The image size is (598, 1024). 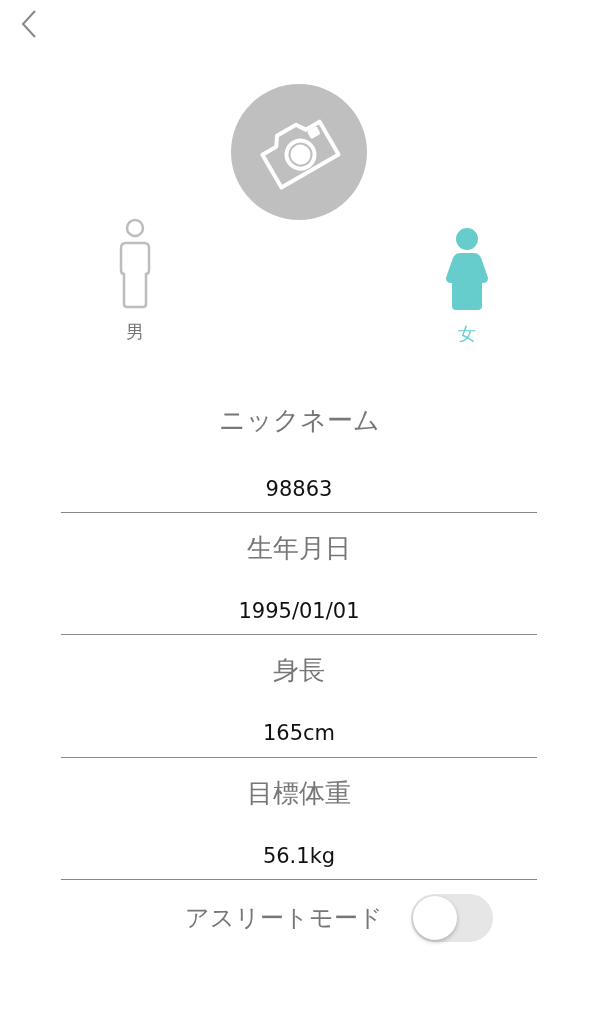 I want to click on field-label: ニックネーム, so click(x=299, y=418).